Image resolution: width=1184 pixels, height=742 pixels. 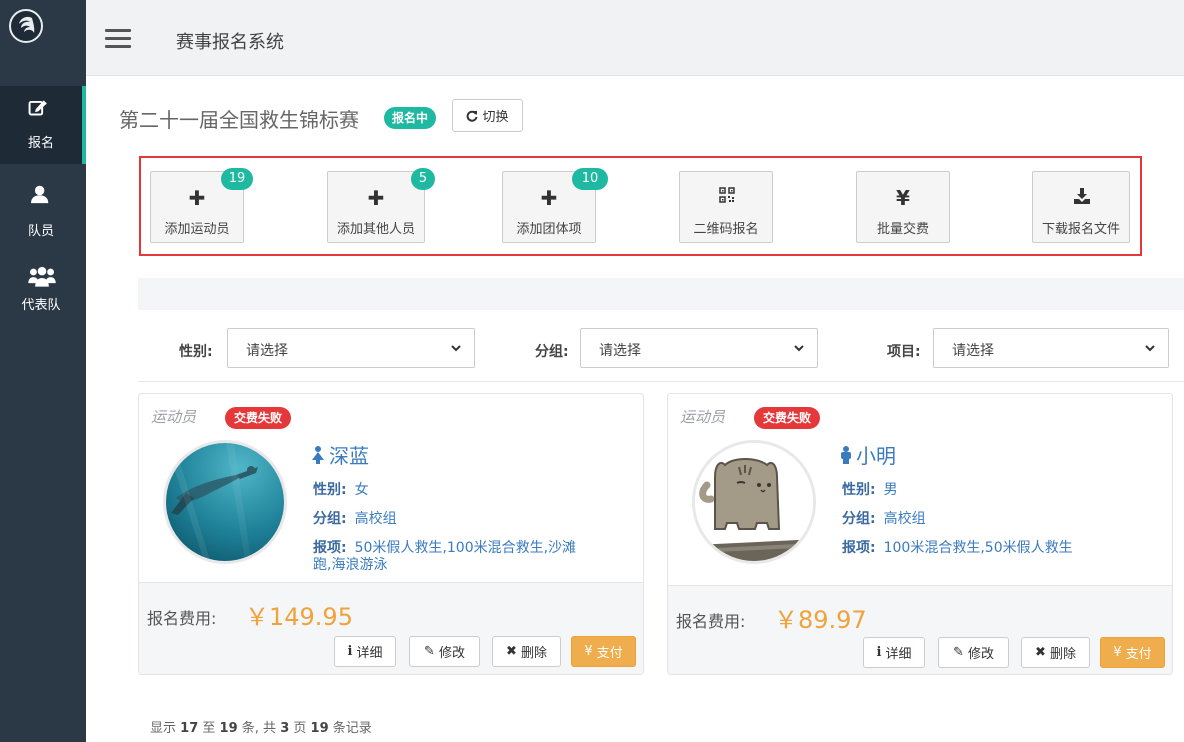 What do you see at coordinates (350, 565) in the screenshot?
I see `events-info-continued: 跑,海浪游泳` at bounding box center [350, 565].